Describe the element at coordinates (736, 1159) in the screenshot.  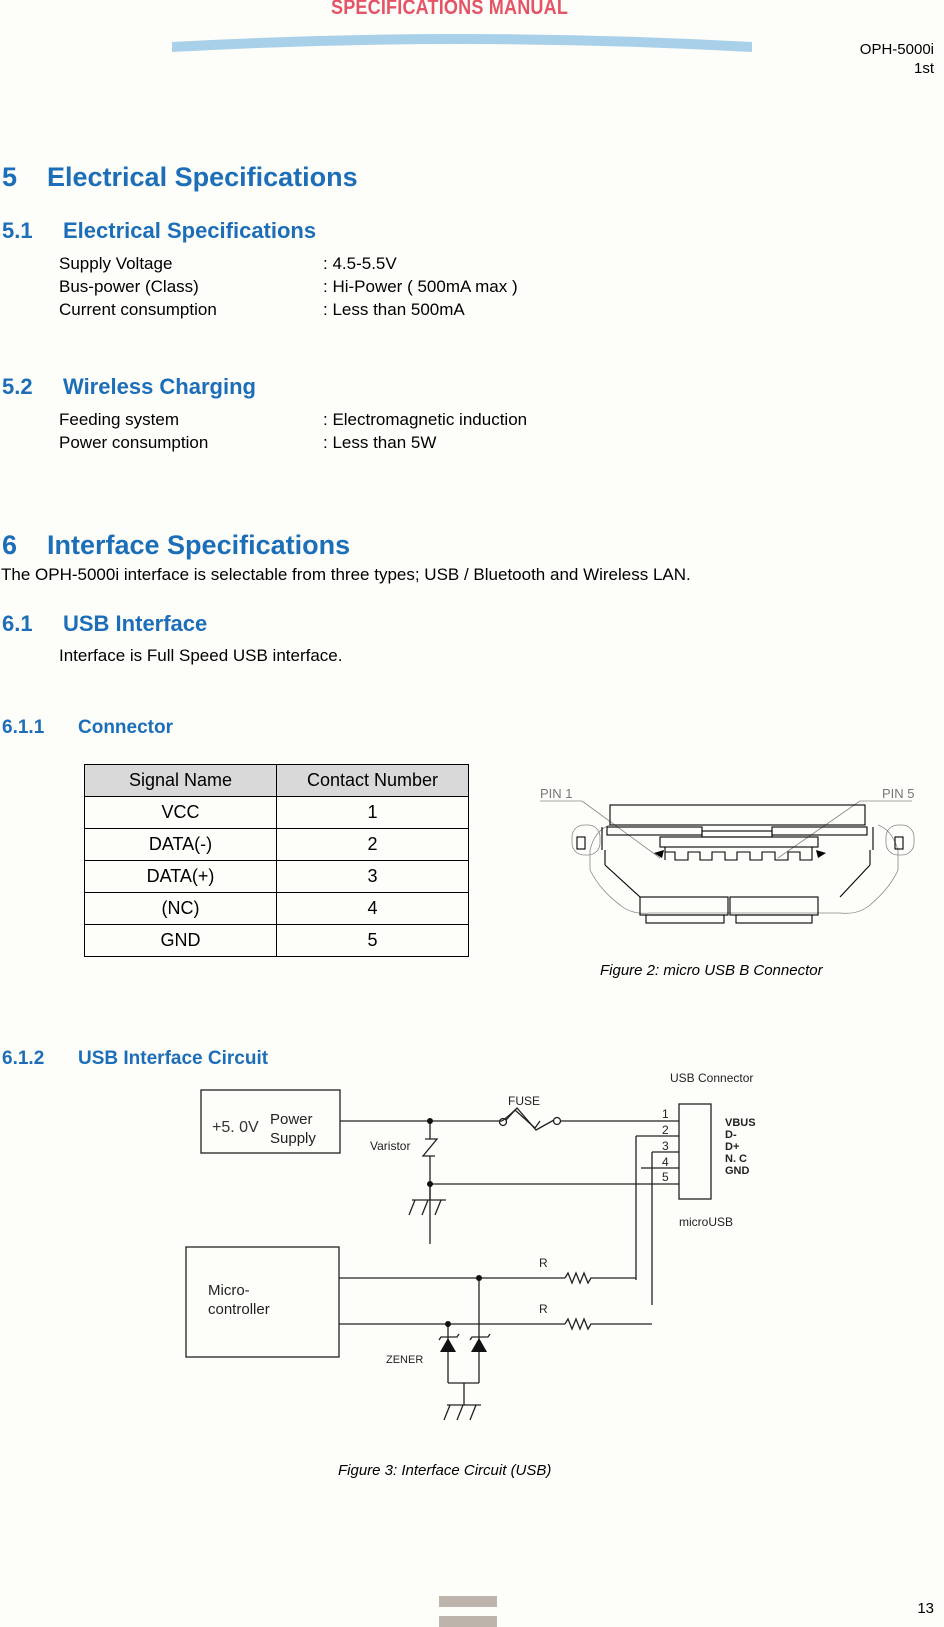
I see `signal-label: N. C` at that location.